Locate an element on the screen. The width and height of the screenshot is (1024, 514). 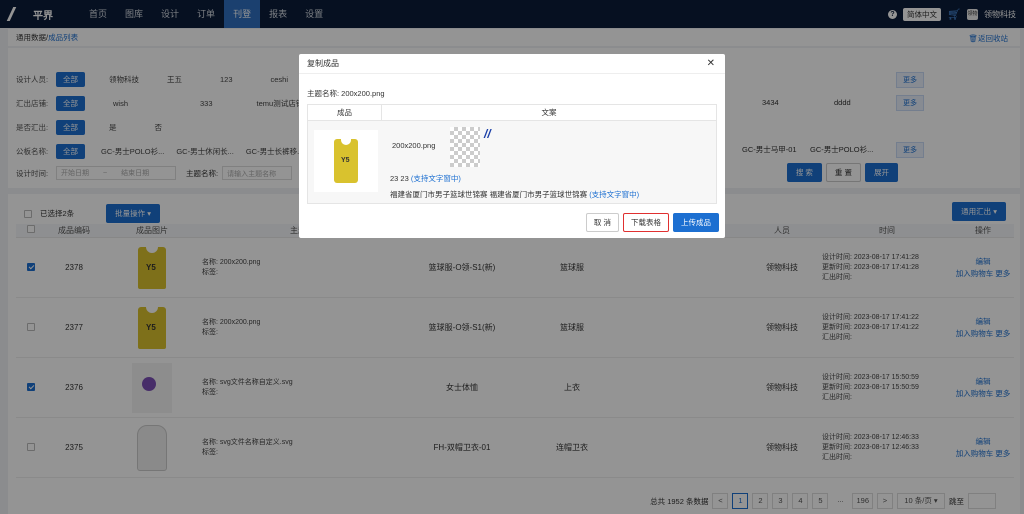
modal-product-image is located at coordinates (346, 161).